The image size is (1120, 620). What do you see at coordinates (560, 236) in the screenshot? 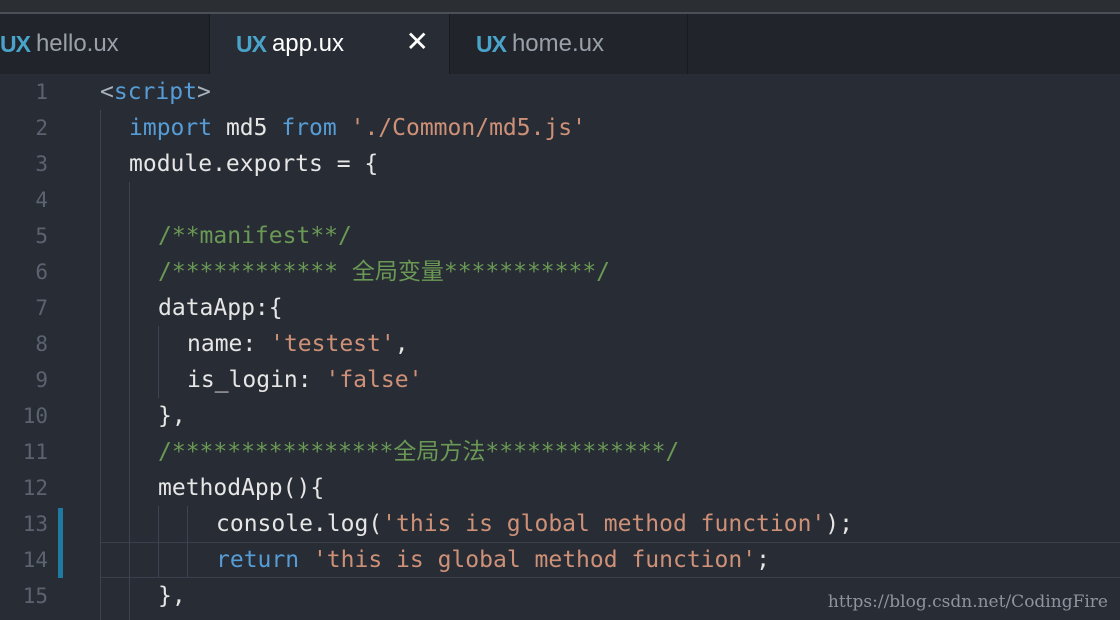
I see `code-line: 5 /**manifest**/` at bounding box center [560, 236].